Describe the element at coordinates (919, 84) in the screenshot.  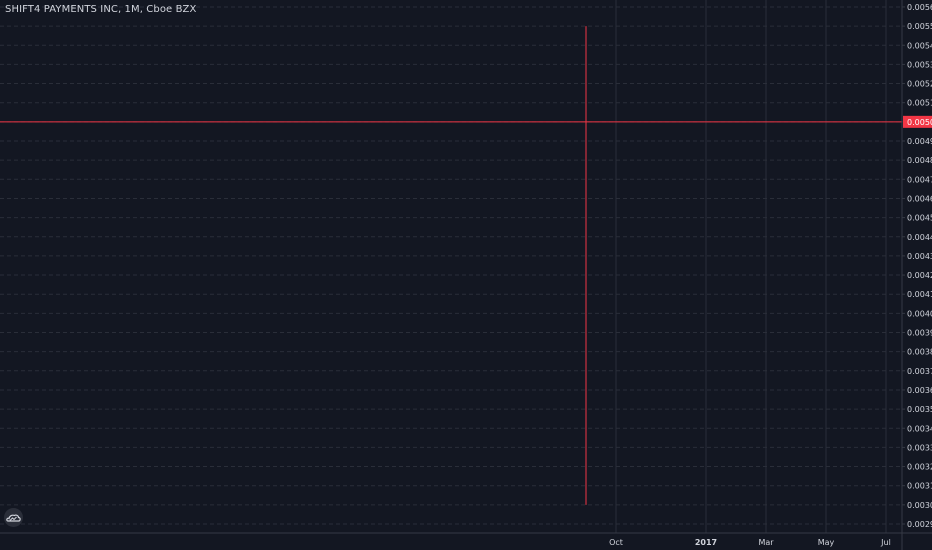
I see `price-tick-label: 0.0052` at that location.